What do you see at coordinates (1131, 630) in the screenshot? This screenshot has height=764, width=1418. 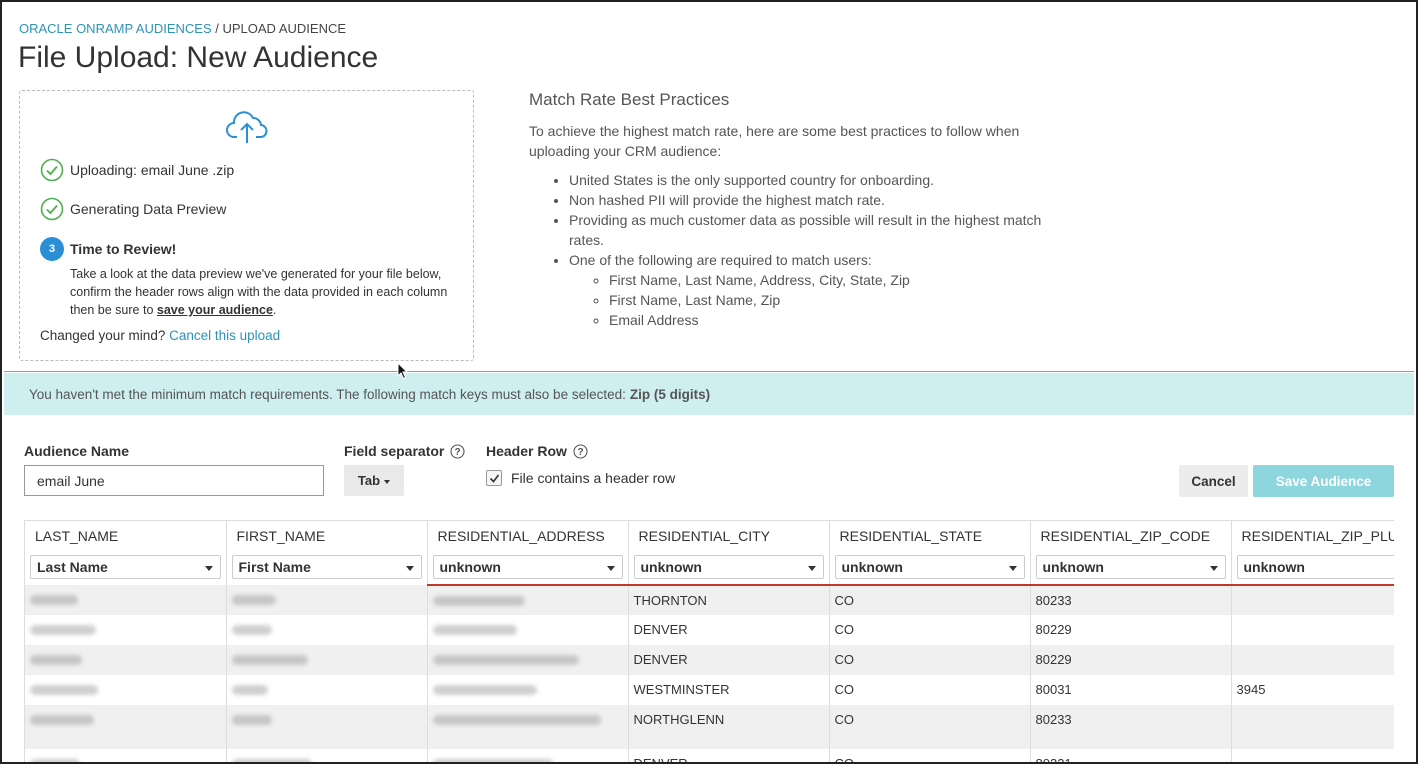 I see `table-cell: 80229` at bounding box center [1131, 630].